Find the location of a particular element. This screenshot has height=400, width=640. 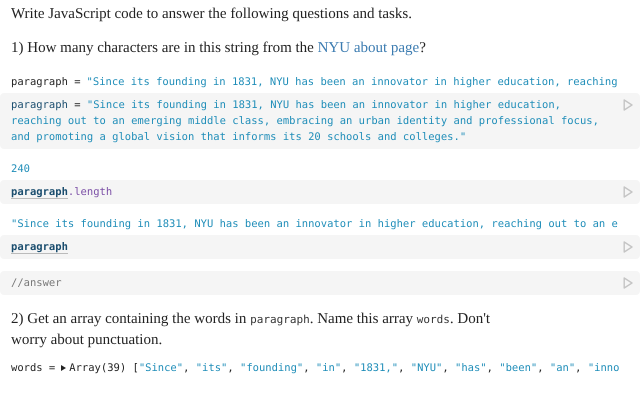

instruction-text: 2) Get an array containing the words in paragraph. Name this array words. Don't worry about punctuation. is located at coordinates (251, 330).